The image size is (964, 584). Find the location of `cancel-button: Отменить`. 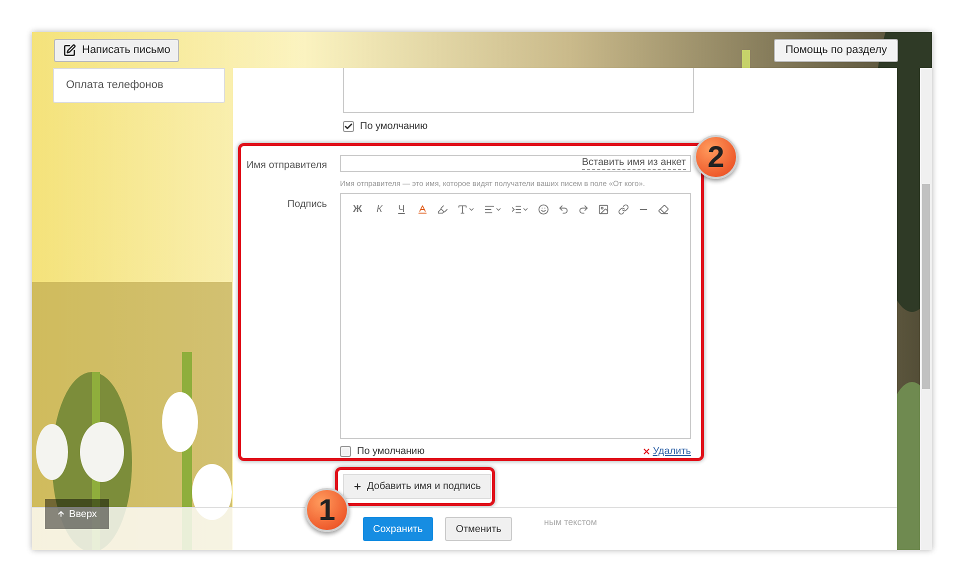

cancel-button: Отменить is located at coordinates (478, 529).